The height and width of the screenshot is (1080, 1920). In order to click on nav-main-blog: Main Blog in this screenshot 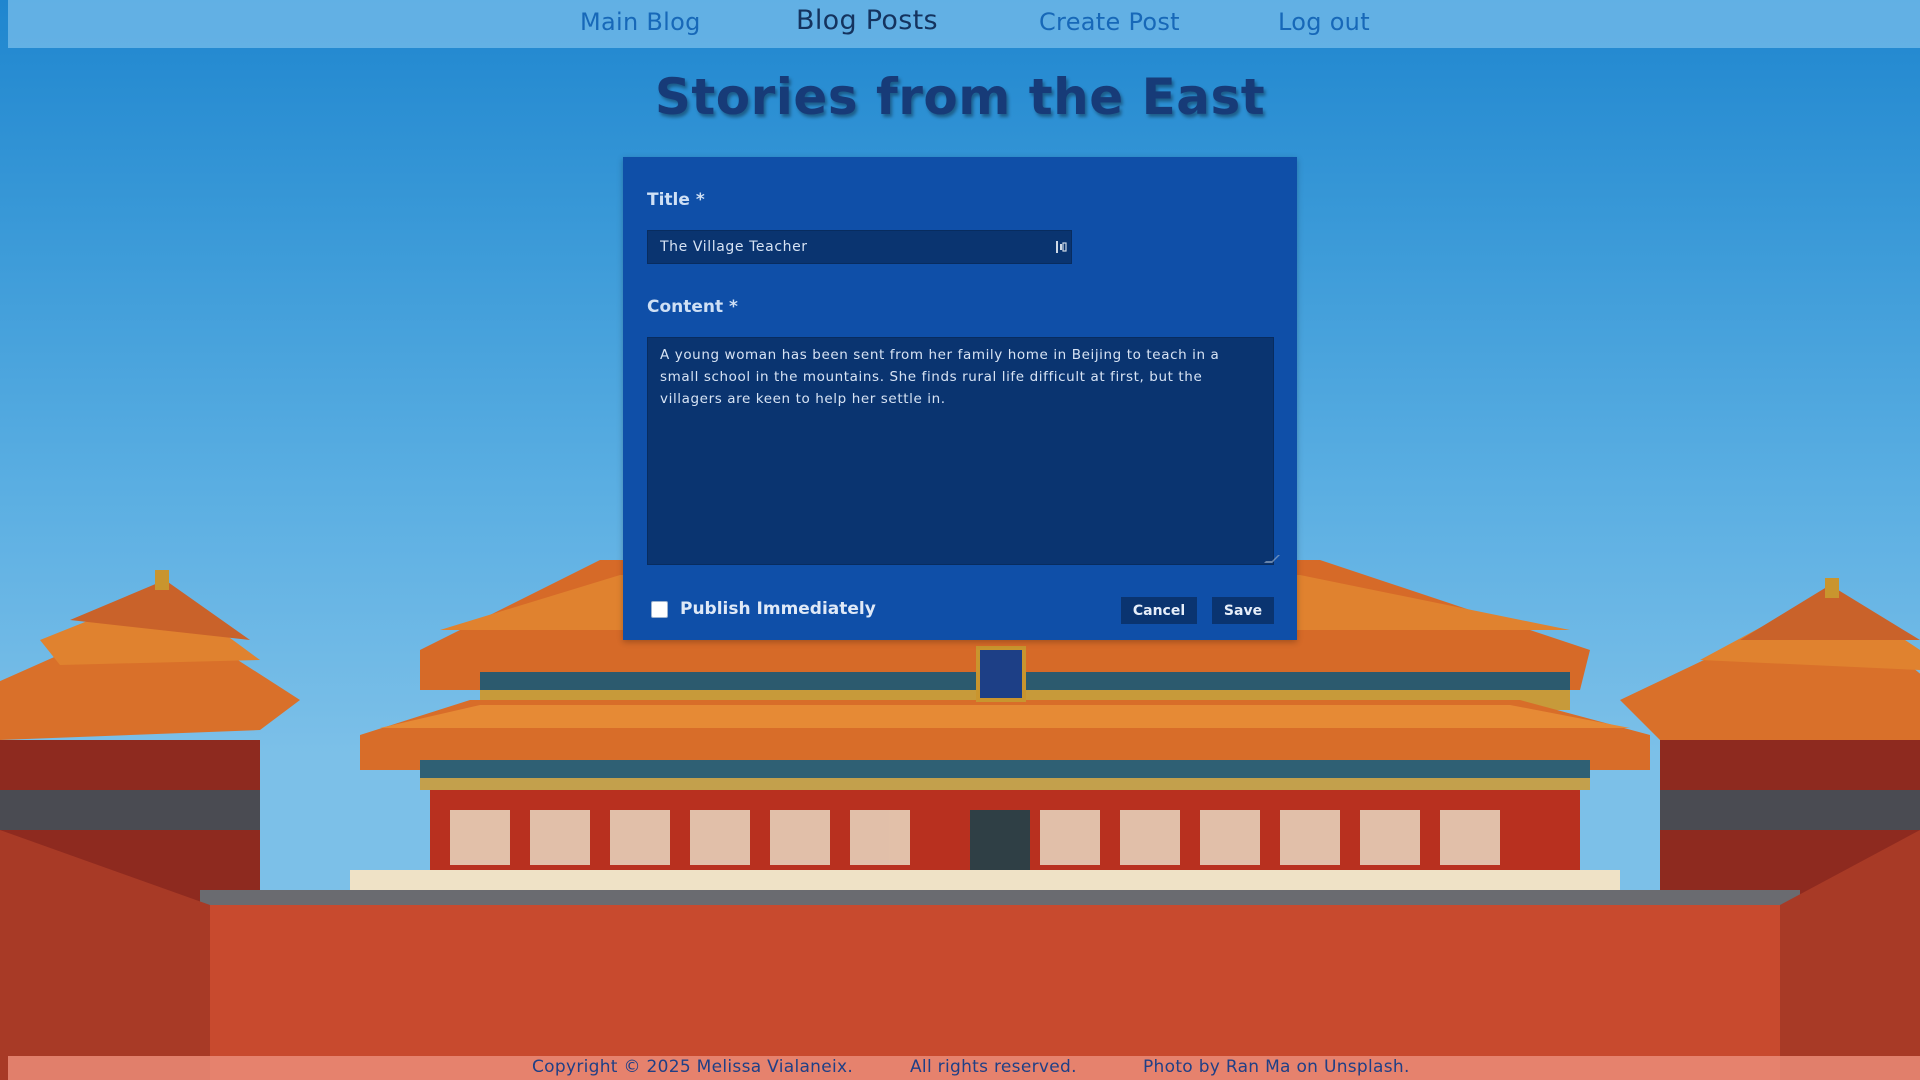, I will do `click(640, 22)`.